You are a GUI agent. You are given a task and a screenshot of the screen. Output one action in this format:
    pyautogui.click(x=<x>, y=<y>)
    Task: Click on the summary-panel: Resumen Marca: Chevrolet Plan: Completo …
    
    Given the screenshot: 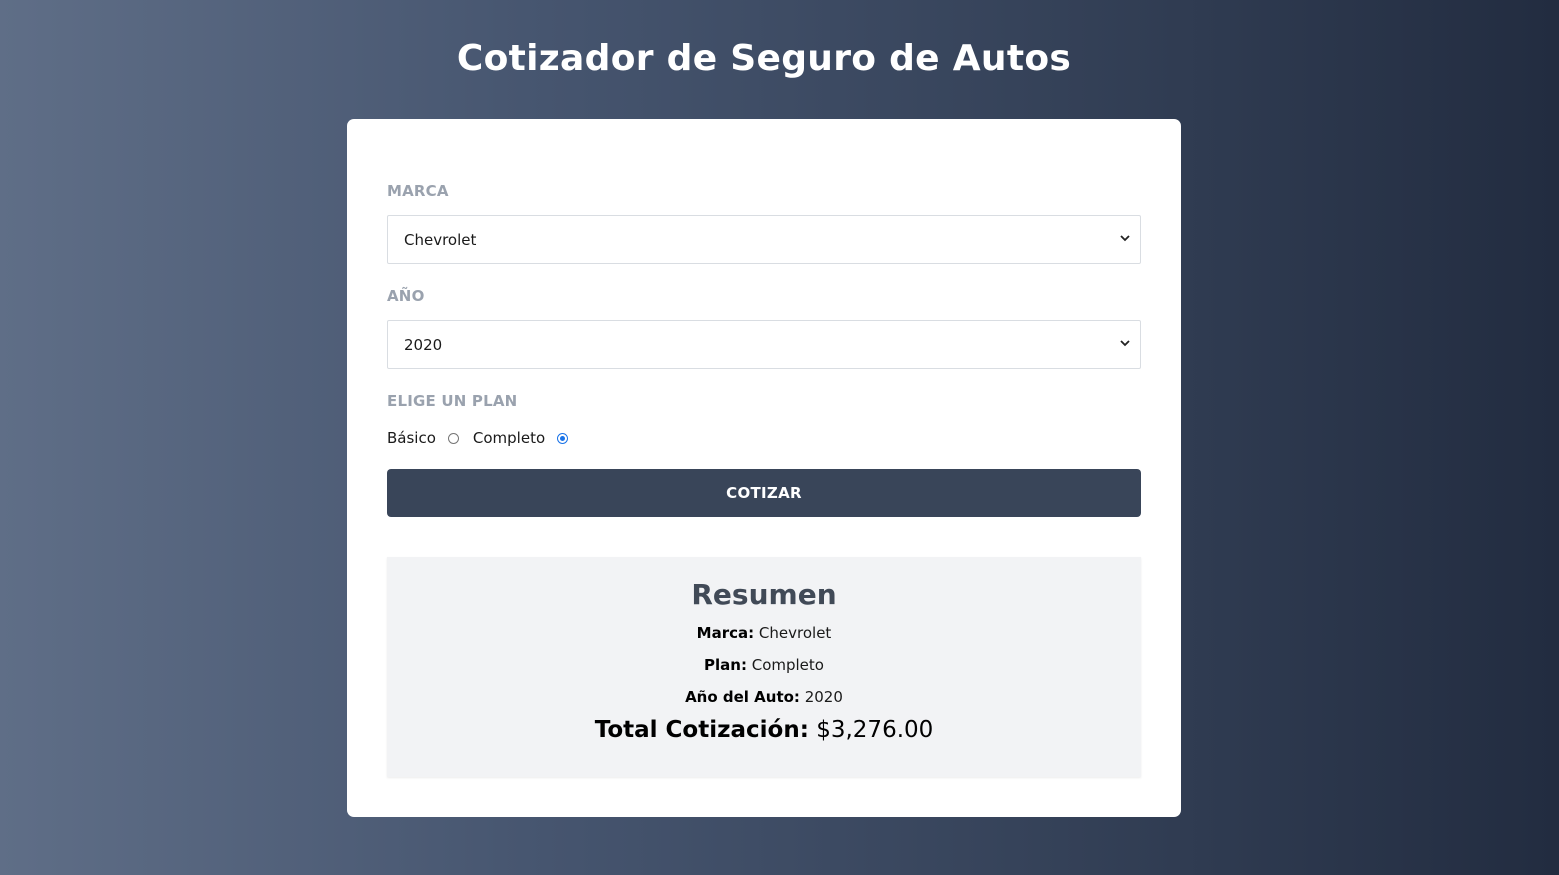 What is the action you would take?
    pyautogui.click(x=764, y=667)
    